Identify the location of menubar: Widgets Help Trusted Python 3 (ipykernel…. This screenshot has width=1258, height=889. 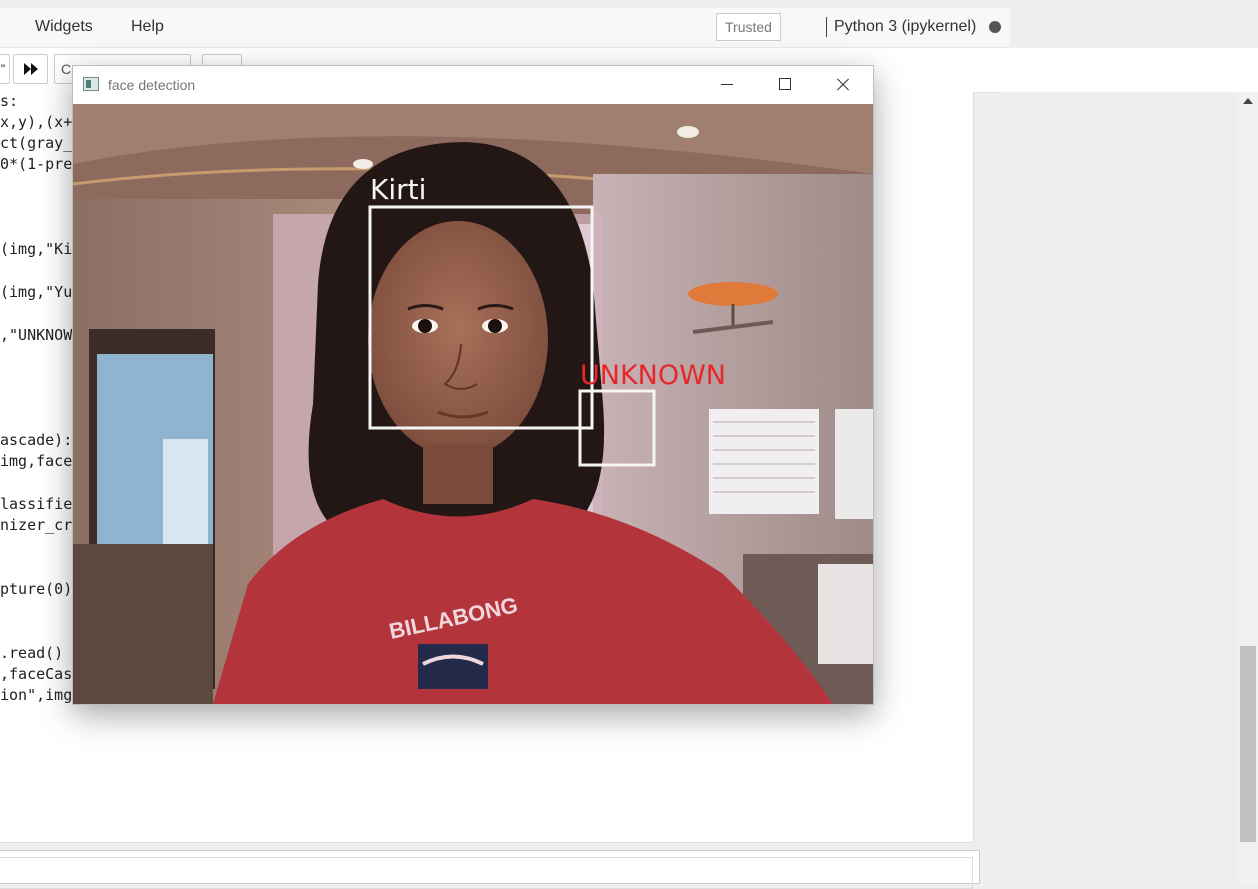
(505, 28).